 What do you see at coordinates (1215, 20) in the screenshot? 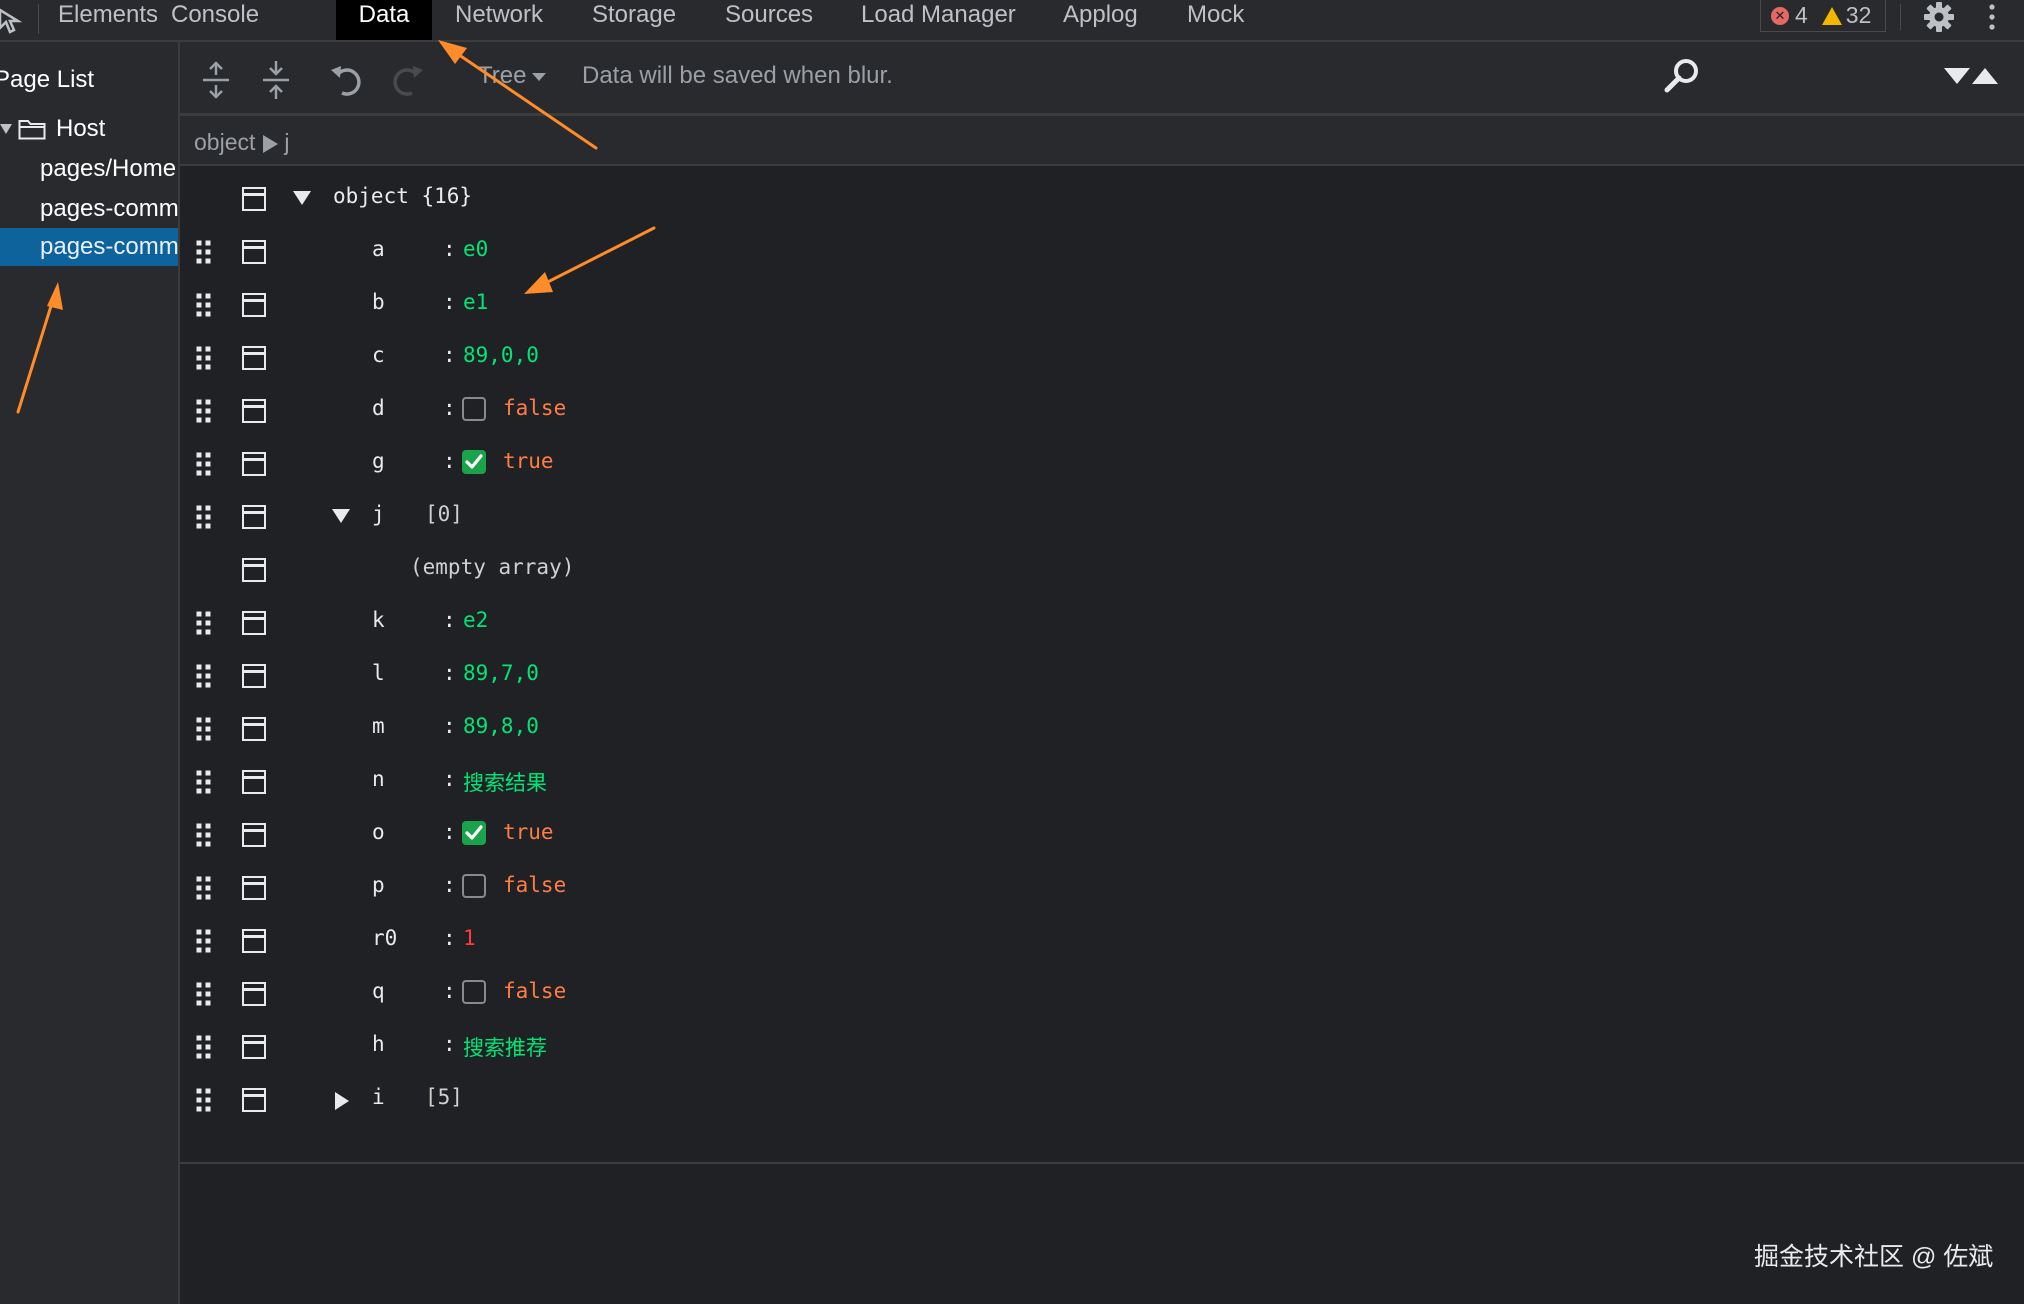
I see `tab-mock: Mock` at bounding box center [1215, 20].